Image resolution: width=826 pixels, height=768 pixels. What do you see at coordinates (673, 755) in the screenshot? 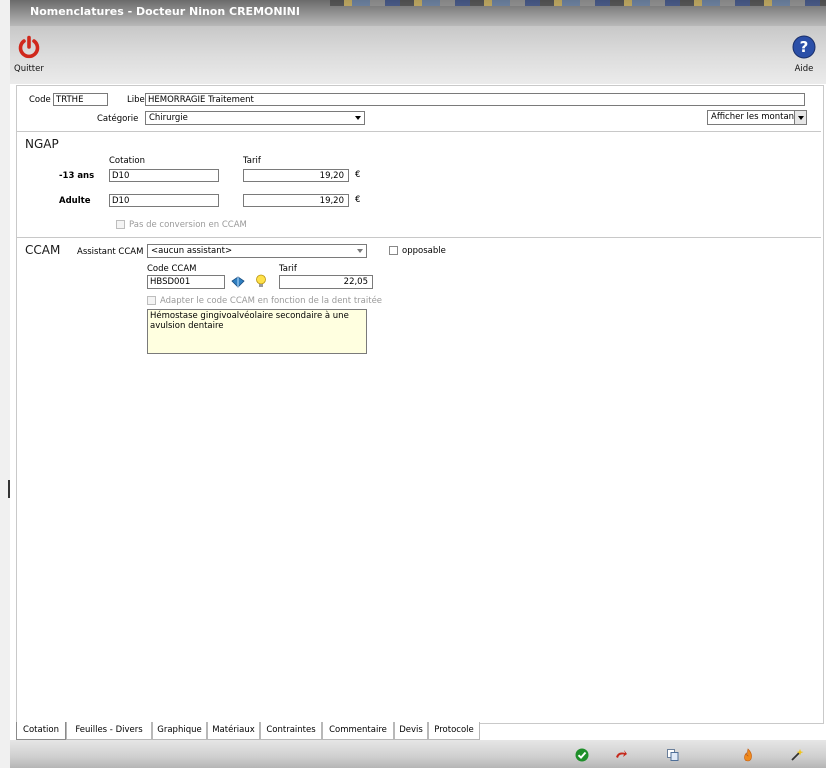
I see `copy-icon` at bounding box center [673, 755].